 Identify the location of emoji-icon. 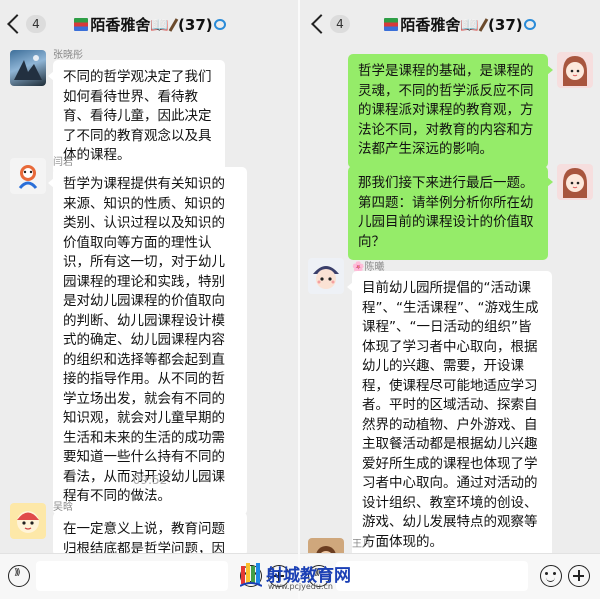
(551, 576).